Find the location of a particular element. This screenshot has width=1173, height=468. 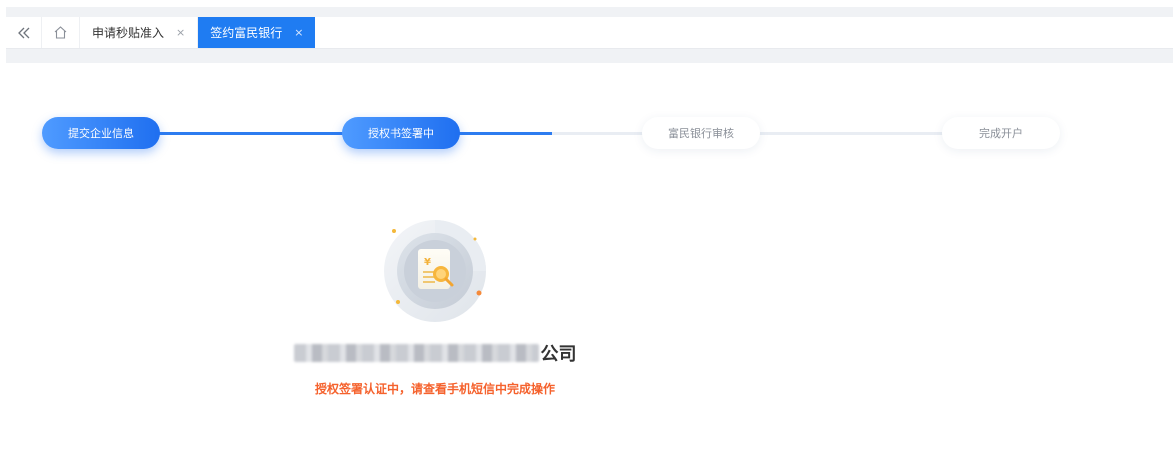

step-submit-info: 提交企业信息 is located at coordinates (101, 133).